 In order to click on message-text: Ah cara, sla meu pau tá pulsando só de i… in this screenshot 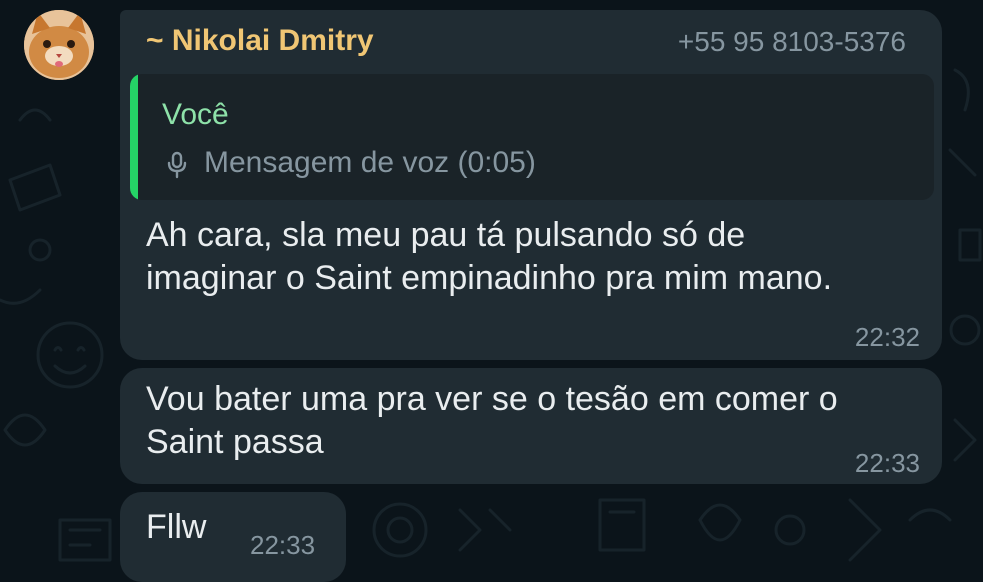, I will do `click(489, 256)`.